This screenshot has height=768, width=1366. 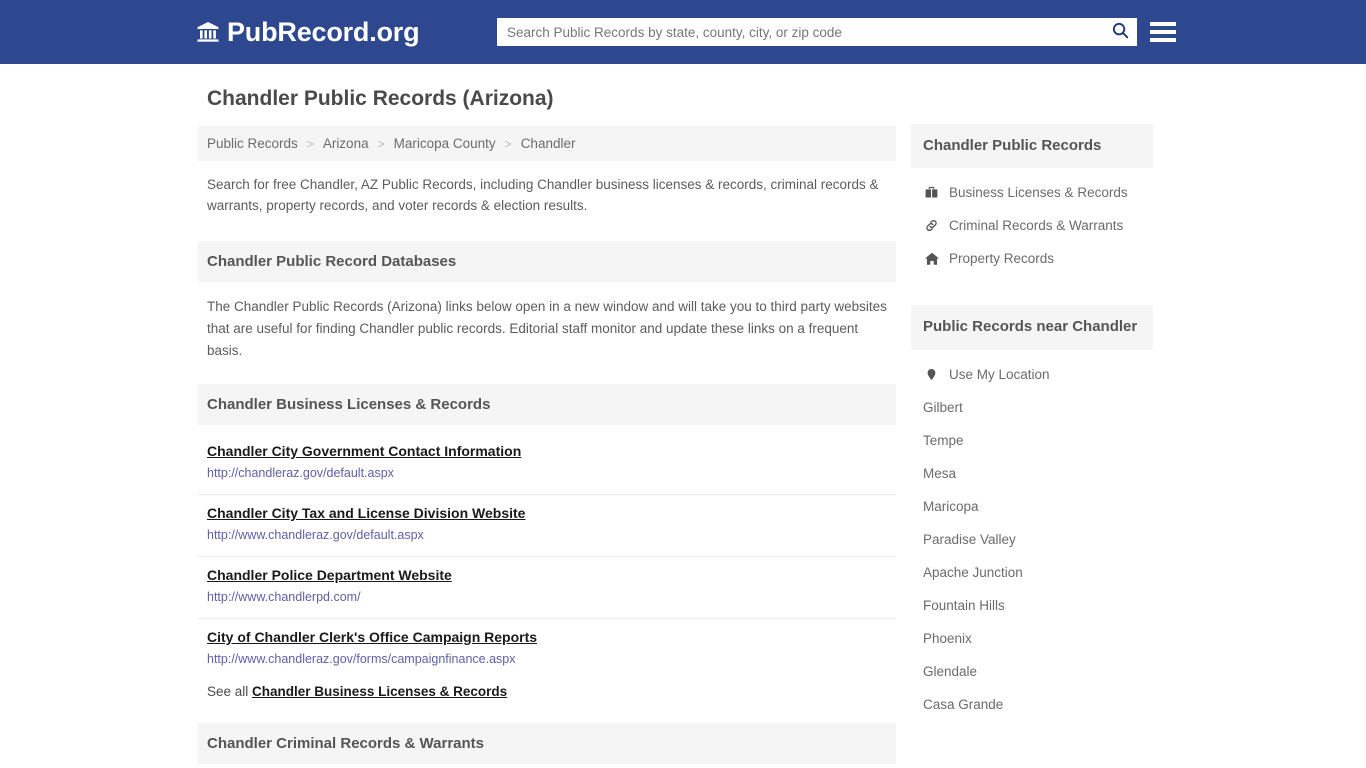 What do you see at coordinates (1032, 146) in the screenshot?
I see `sidebar-heading-chandler-public-records: Chandler Public Records` at bounding box center [1032, 146].